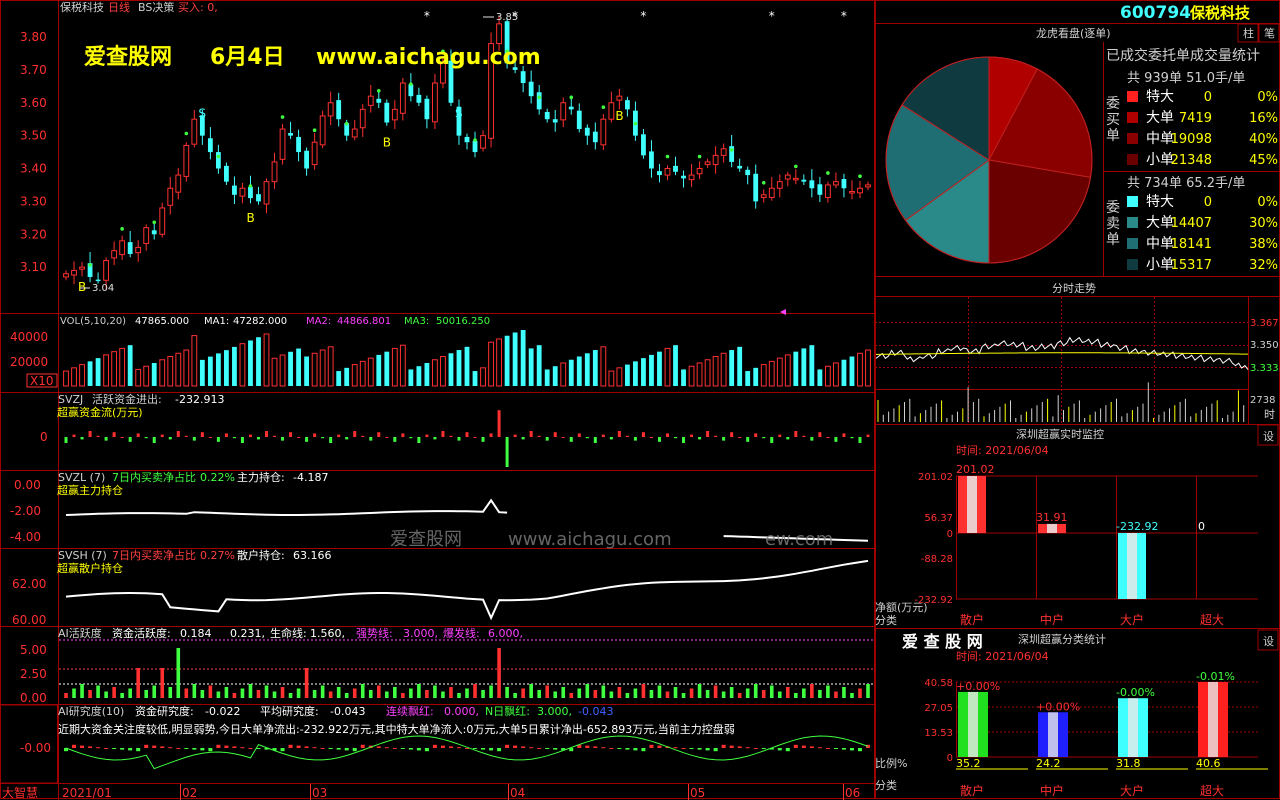 Image resolution: width=1280 pixels, height=800 pixels. I want to click on price-axis-tick: 3.10, so click(33, 267).